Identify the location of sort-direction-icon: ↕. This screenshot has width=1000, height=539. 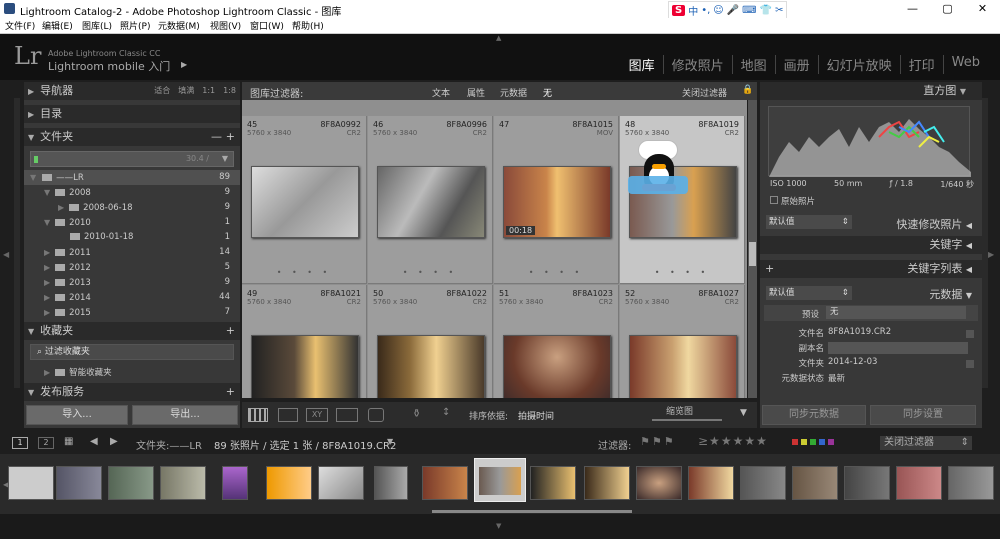
(446, 412).